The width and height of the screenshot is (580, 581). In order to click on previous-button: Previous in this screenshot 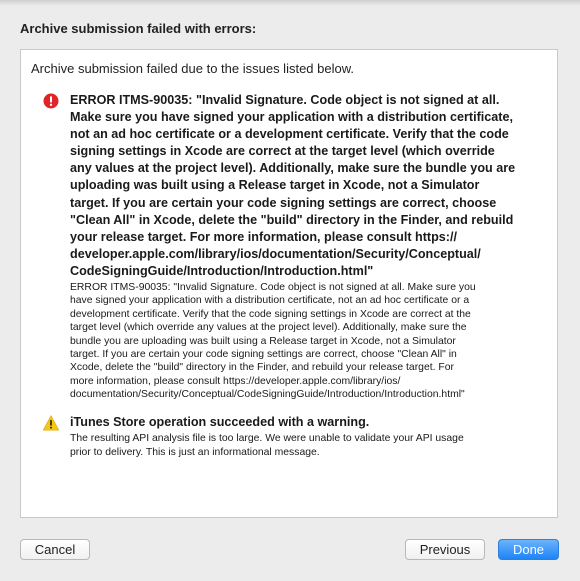, I will do `click(445, 549)`.